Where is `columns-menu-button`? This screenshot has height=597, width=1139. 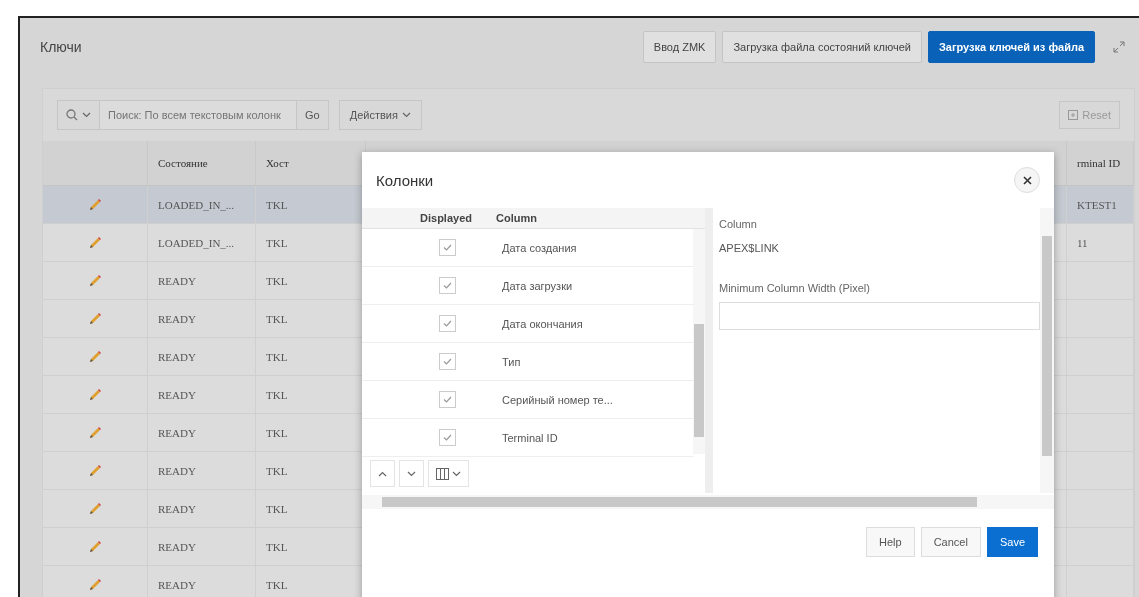
columns-menu-button is located at coordinates (448, 473).